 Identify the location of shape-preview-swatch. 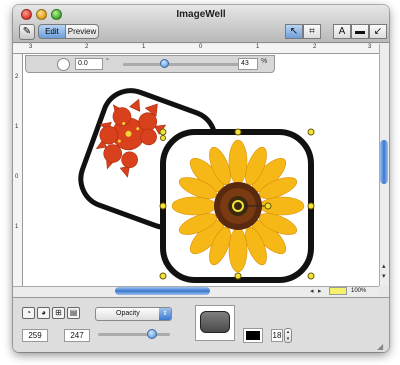
(215, 322).